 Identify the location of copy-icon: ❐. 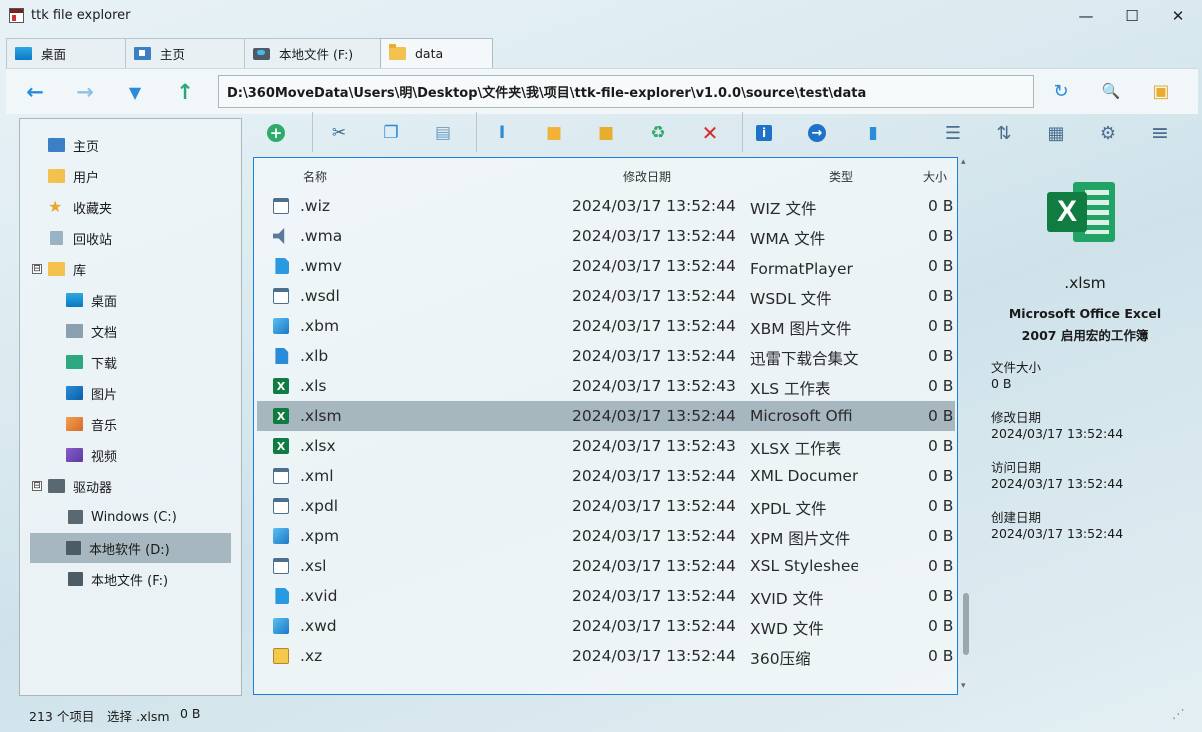
(391, 133).